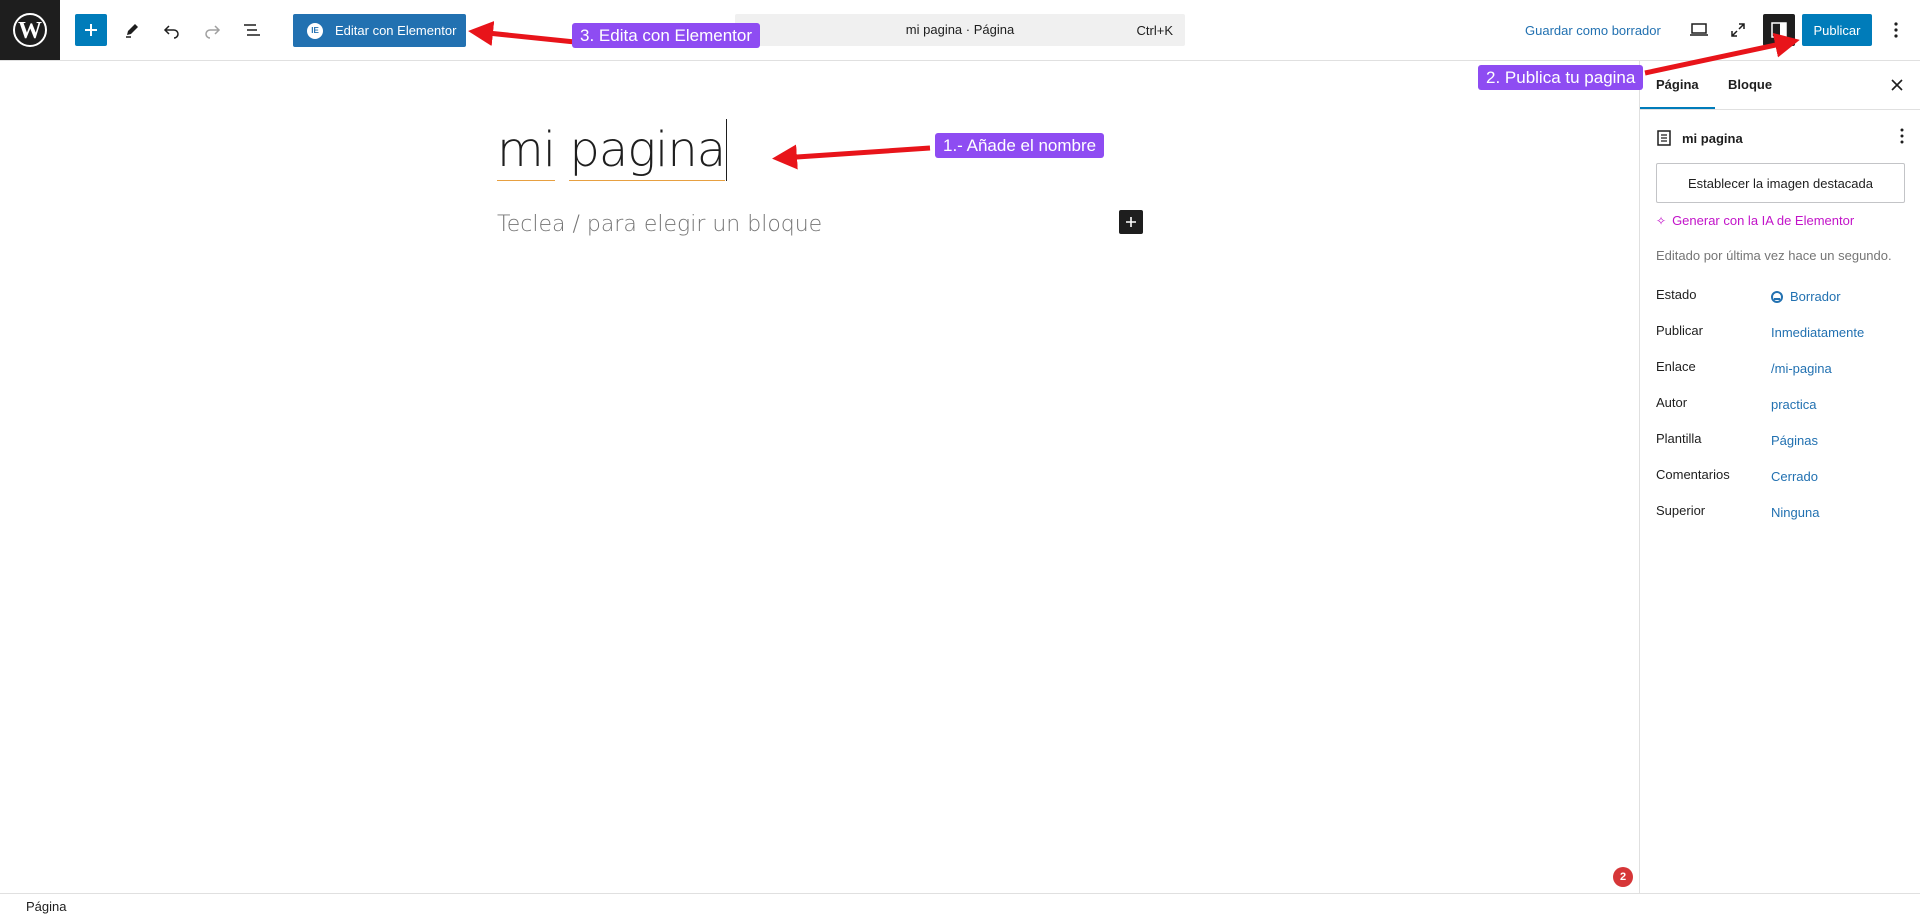 The height and width of the screenshot is (918, 1920). Describe the element at coordinates (851, 157) in the screenshot. I see `arrow-step1` at that location.